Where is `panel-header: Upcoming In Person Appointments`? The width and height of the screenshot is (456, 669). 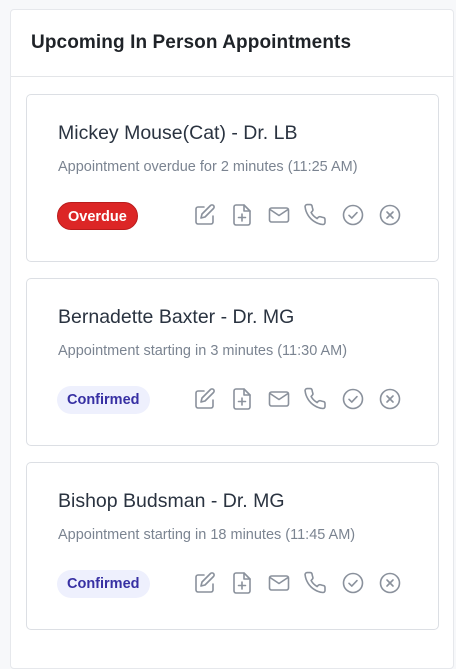 panel-header: Upcoming In Person Appointments is located at coordinates (232, 43).